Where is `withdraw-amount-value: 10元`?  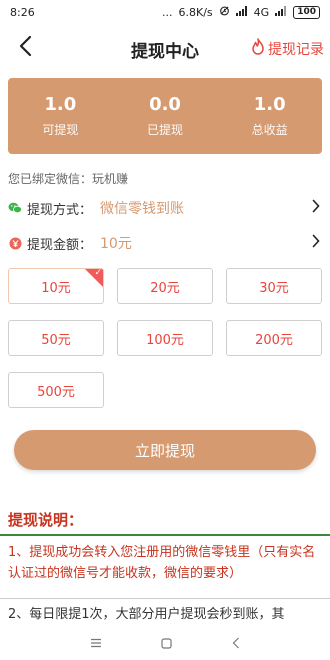
withdraw-amount-value: 10元 is located at coordinates (116, 244).